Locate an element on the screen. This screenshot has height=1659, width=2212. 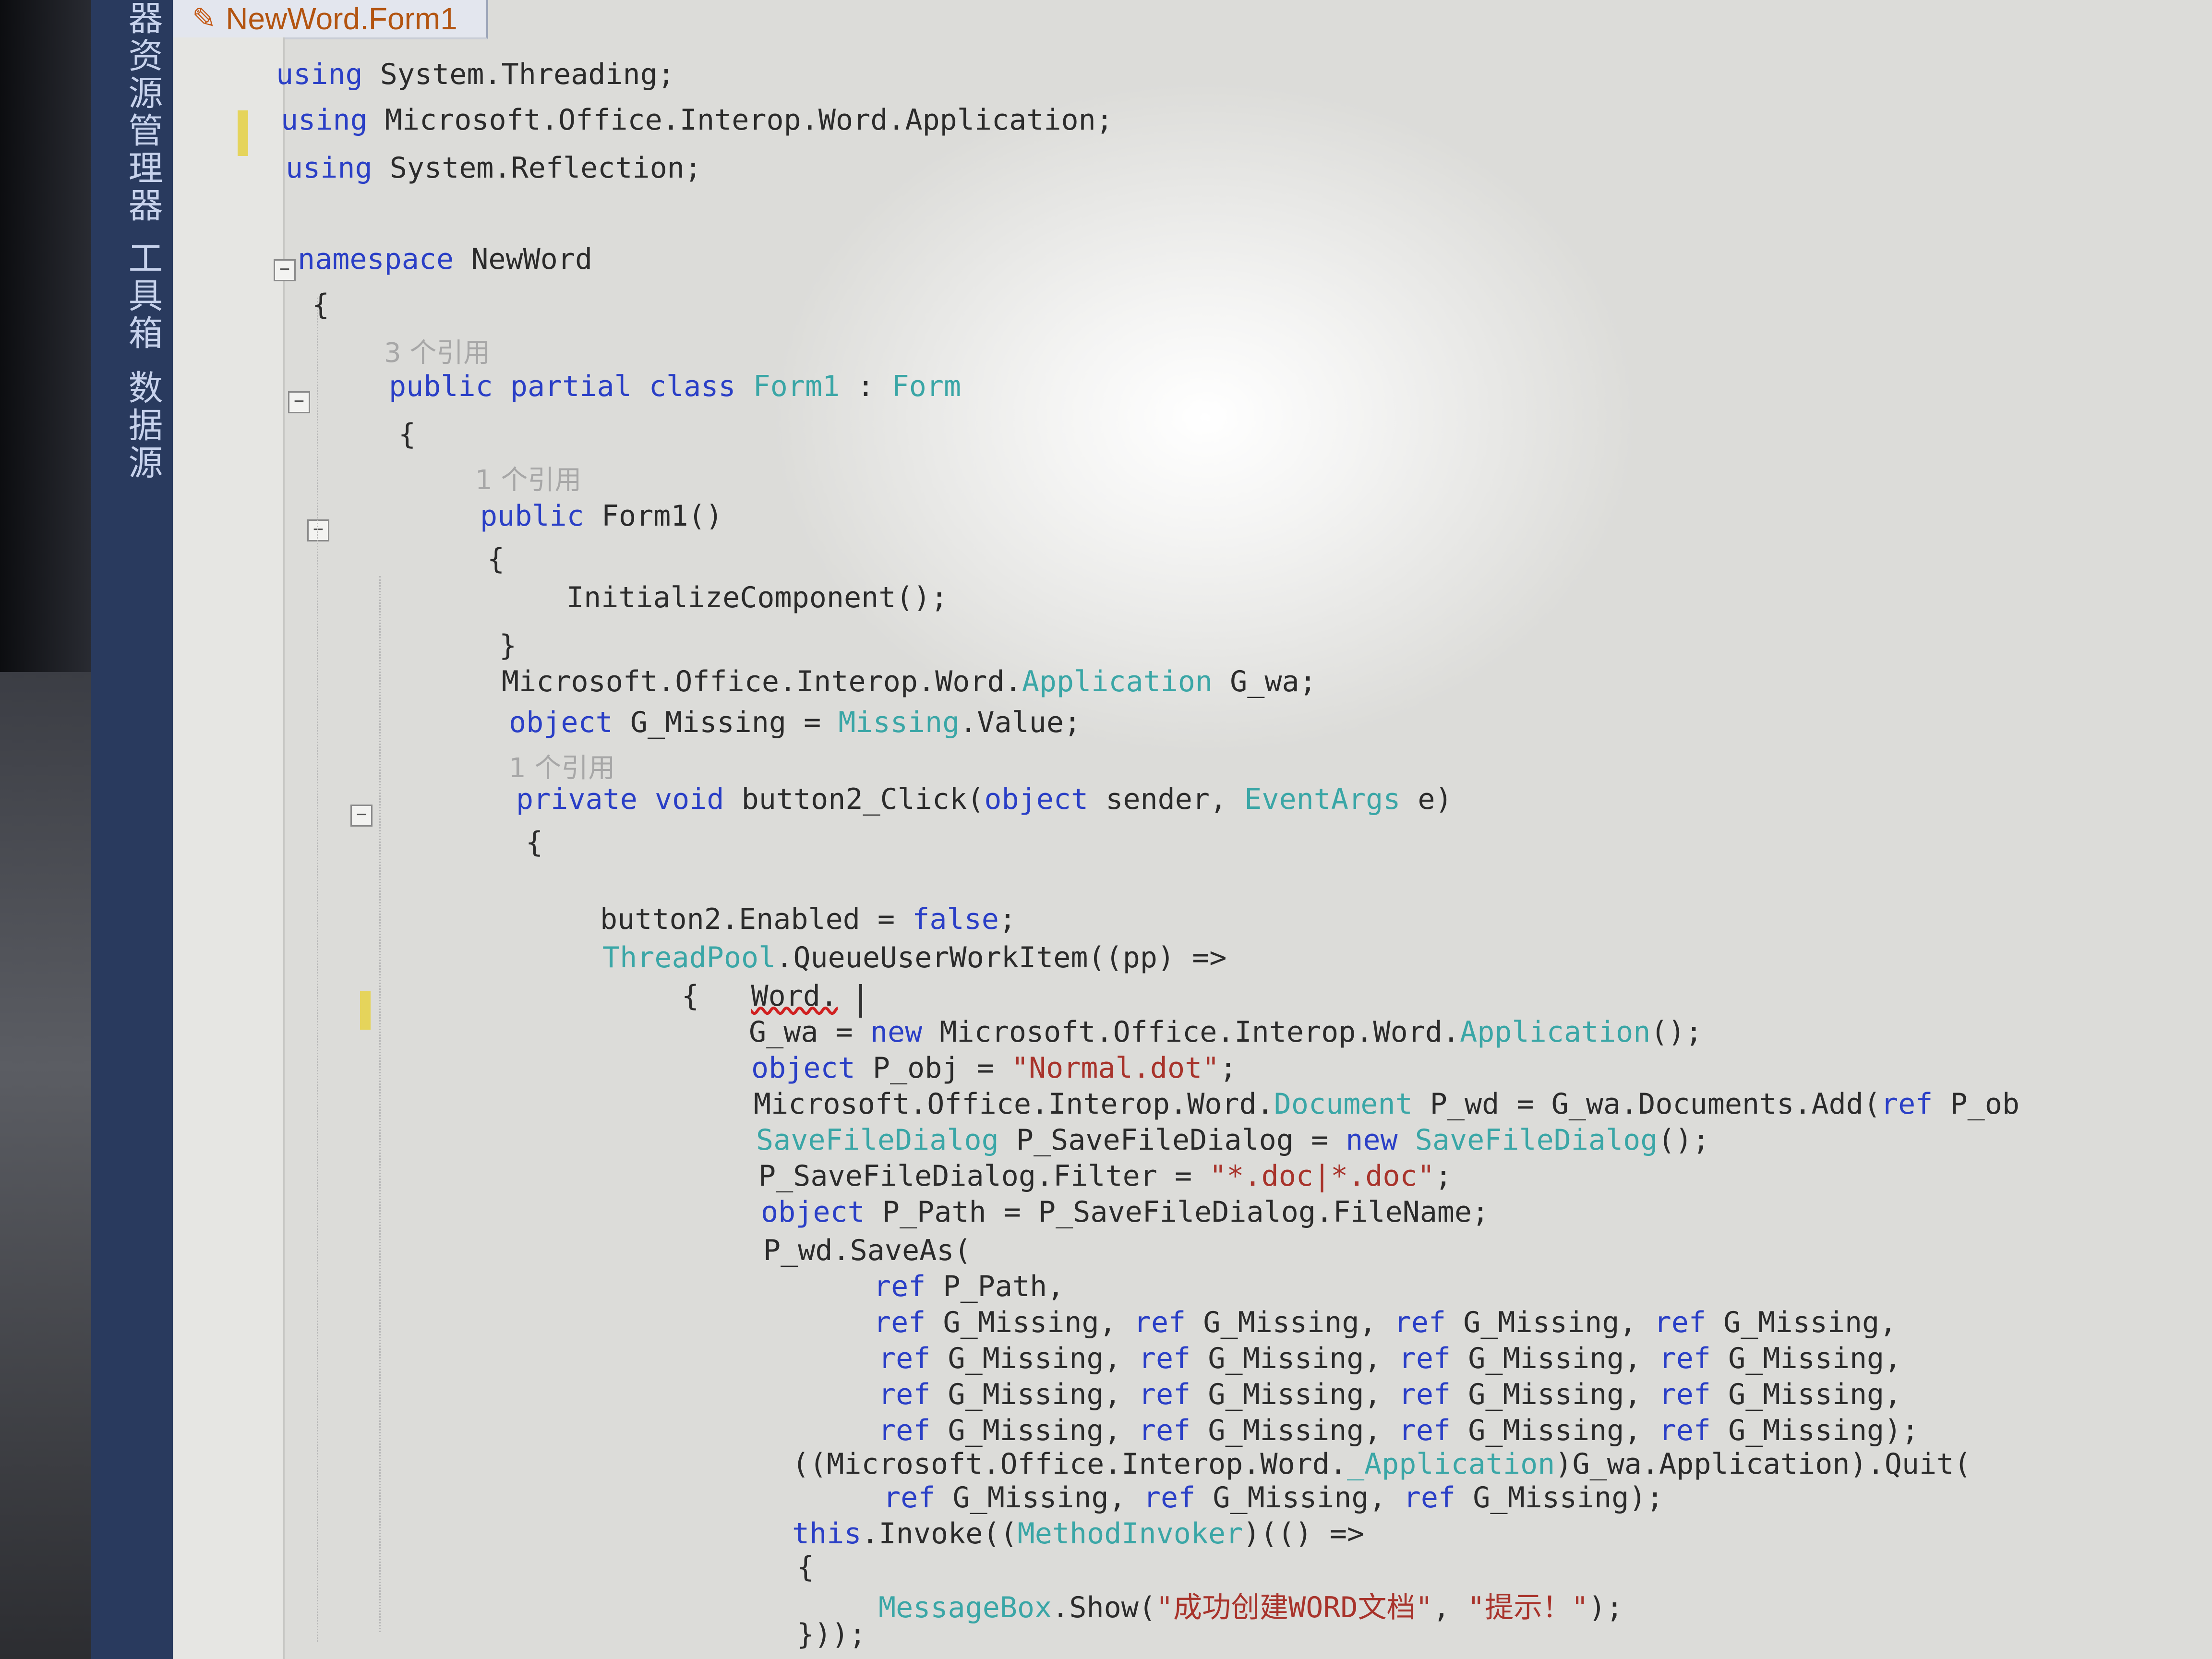
code-line: } is located at coordinates (508, 645).